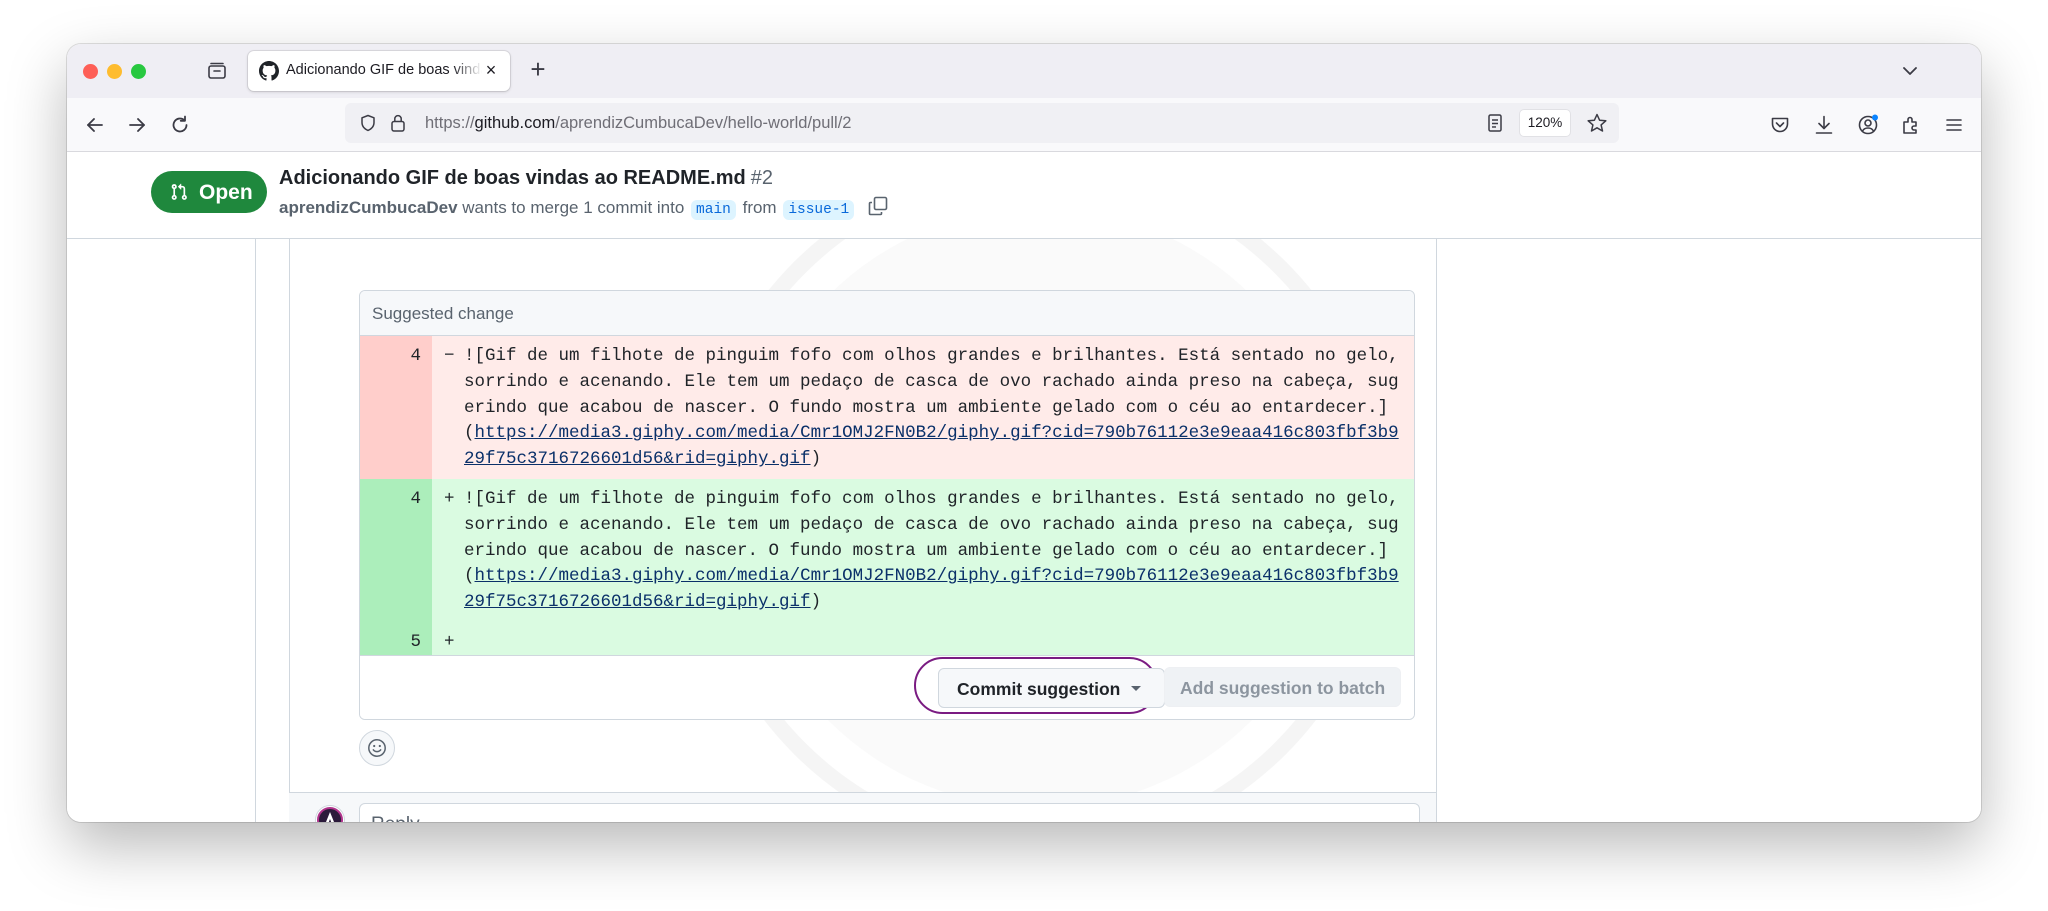 The height and width of the screenshot is (911, 2048). What do you see at coordinates (114, 71) in the screenshot?
I see `minimize-window-button` at bounding box center [114, 71].